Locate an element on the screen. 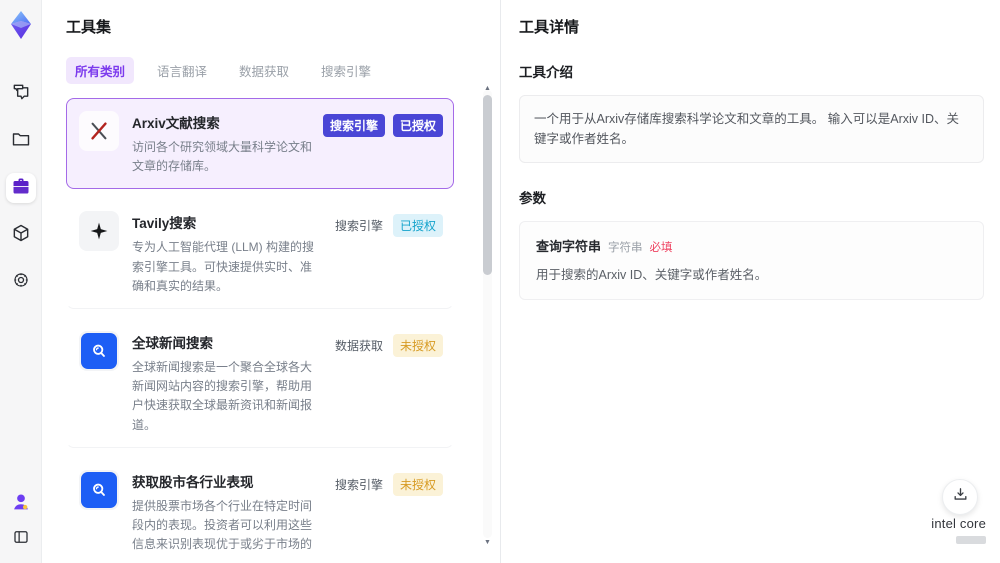 The width and height of the screenshot is (1000, 563). category-badge: 数据获取 is located at coordinates (358, 345).